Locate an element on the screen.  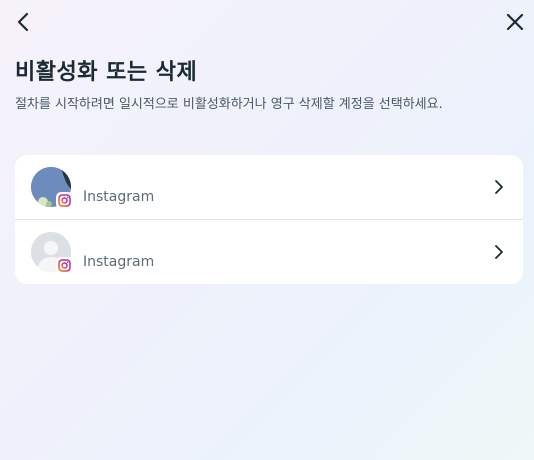
page-title: 비활성화 또는 삭제 is located at coordinates (106, 72).